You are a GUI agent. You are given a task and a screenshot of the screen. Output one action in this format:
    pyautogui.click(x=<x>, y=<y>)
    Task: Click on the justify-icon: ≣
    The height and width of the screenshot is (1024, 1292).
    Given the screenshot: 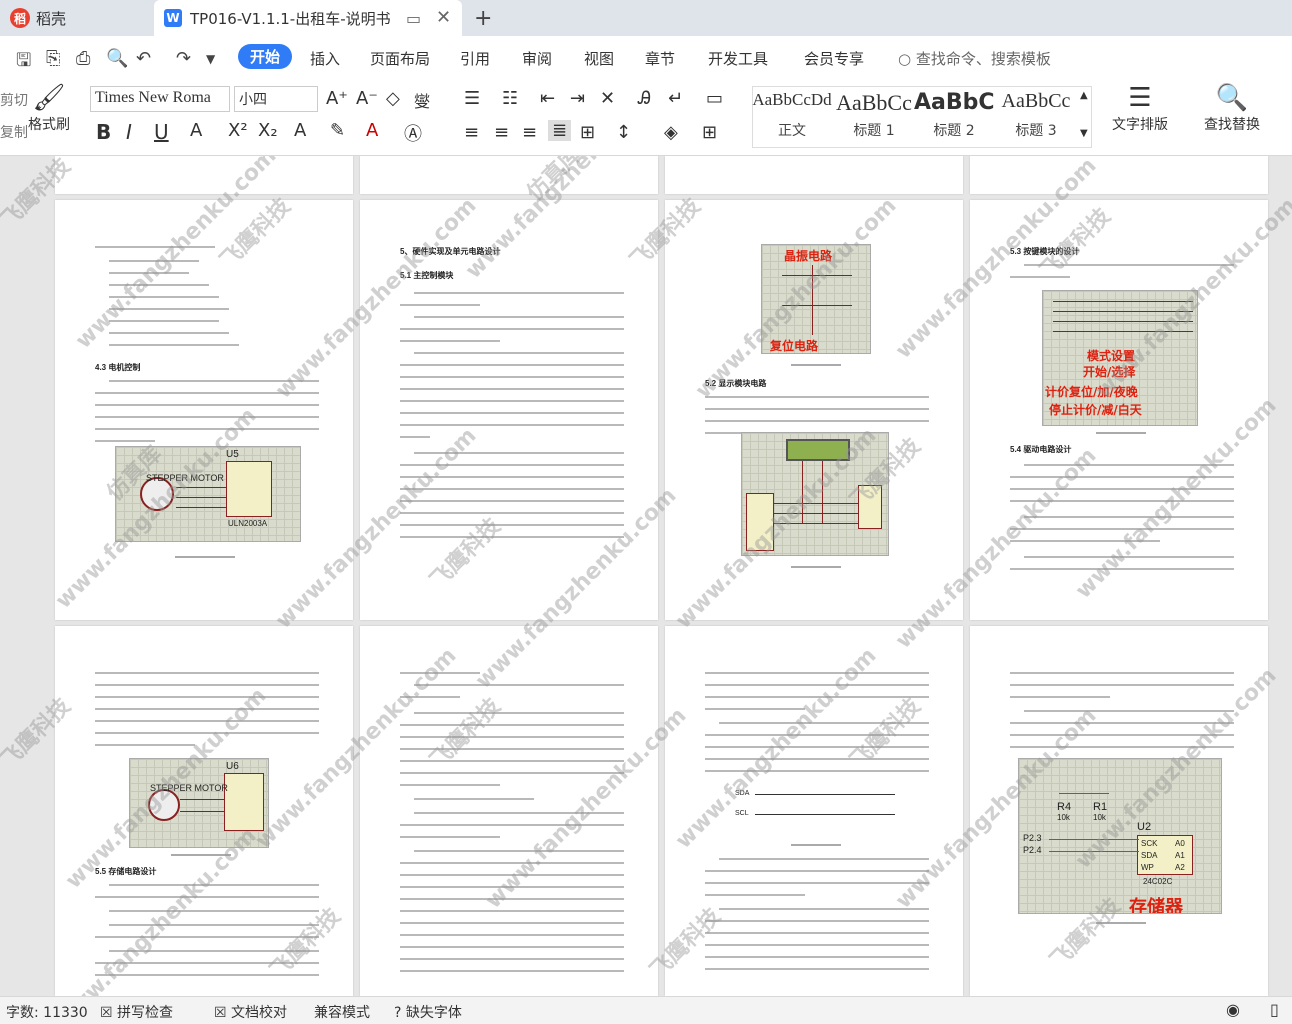 What is the action you would take?
    pyautogui.click(x=560, y=130)
    